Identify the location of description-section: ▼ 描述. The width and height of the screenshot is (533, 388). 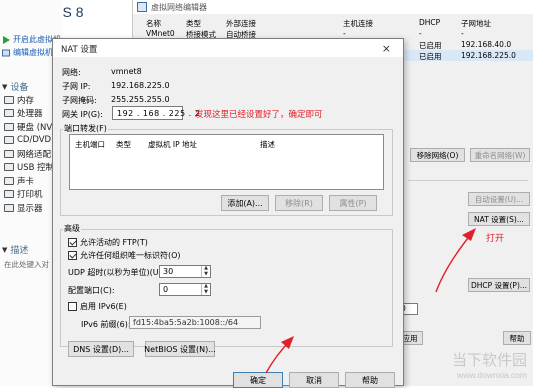
(15, 250).